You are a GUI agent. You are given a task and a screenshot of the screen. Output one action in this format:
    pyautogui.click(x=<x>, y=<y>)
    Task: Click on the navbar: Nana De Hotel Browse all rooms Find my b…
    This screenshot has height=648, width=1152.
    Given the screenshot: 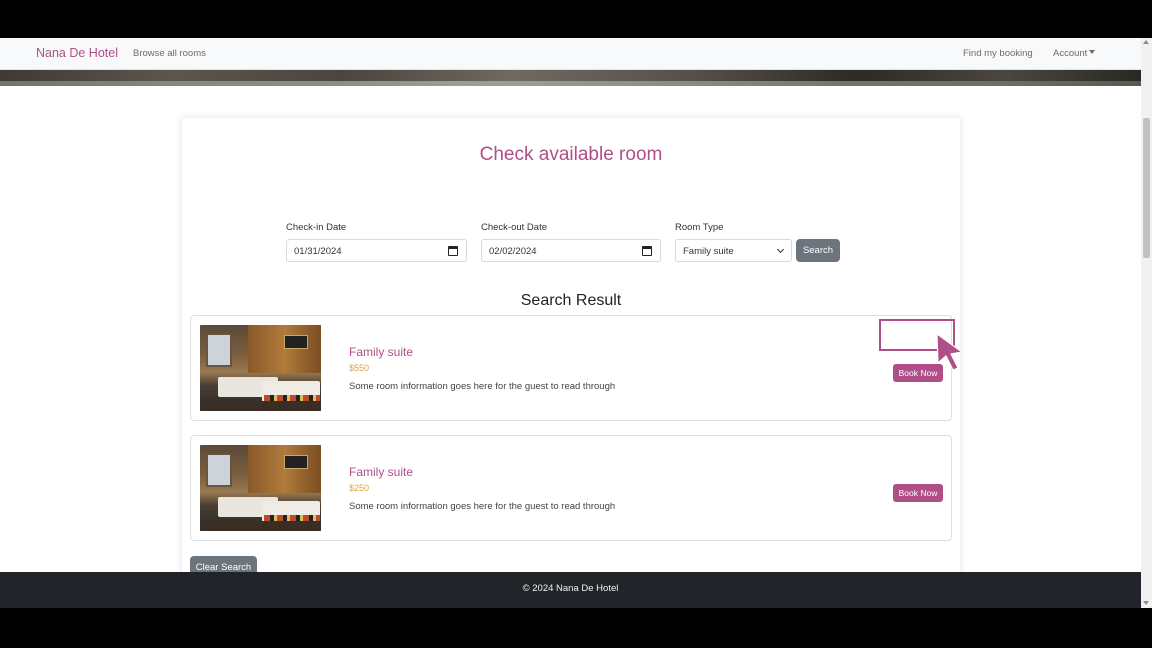 What is the action you would take?
    pyautogui.click(x=570, y=54)
    